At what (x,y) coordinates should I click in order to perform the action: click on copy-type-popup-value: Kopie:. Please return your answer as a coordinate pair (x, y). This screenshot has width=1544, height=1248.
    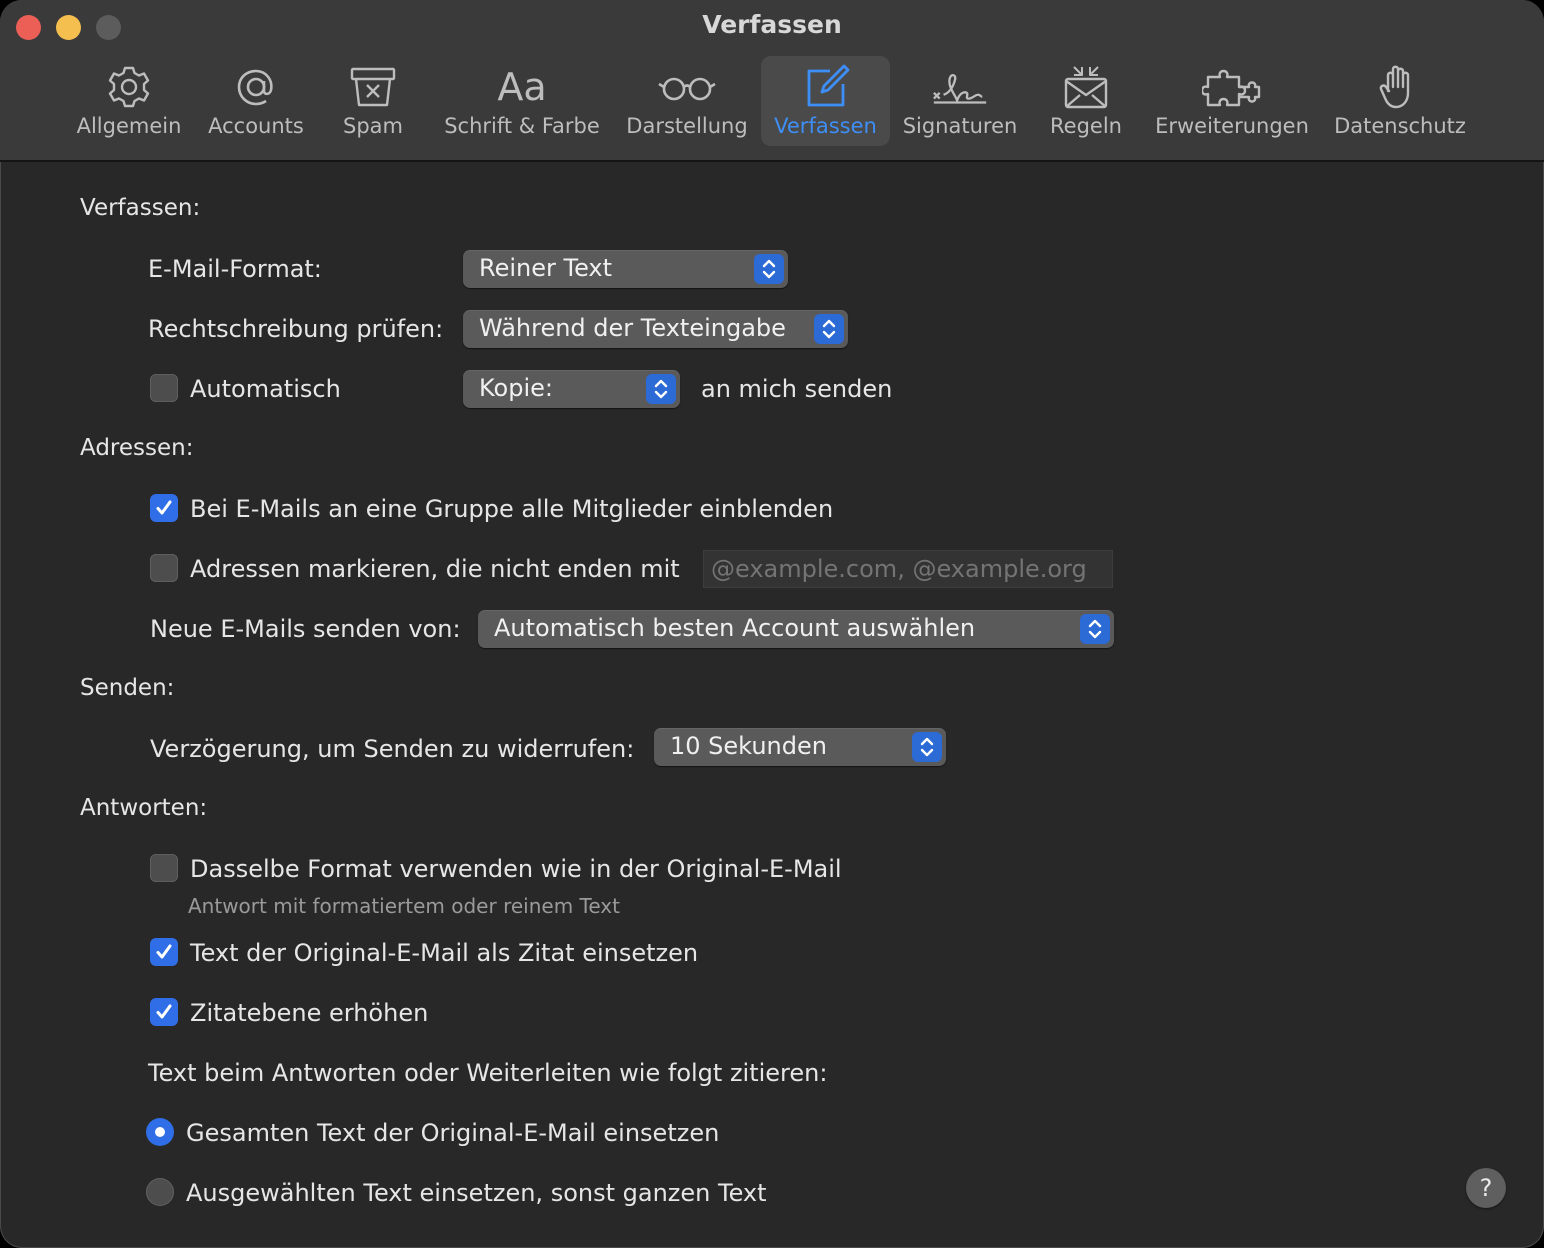
    Looking at the image, I should click on (516, 388).